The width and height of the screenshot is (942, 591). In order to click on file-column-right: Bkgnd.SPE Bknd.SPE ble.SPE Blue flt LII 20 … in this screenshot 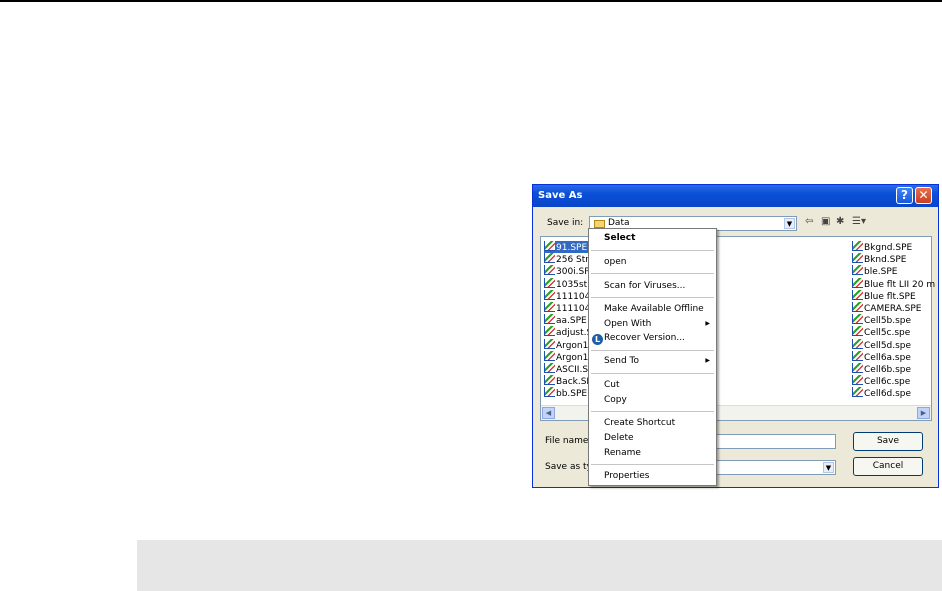, I will do `click(893, 320)`.